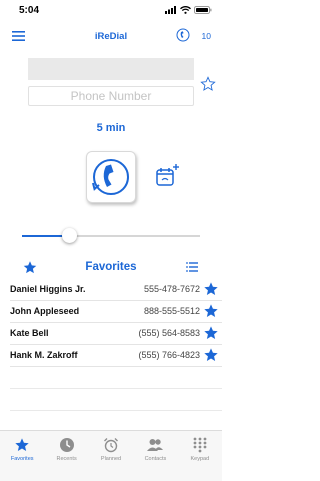  I want to click on slider-thumb, so click(69, 235).